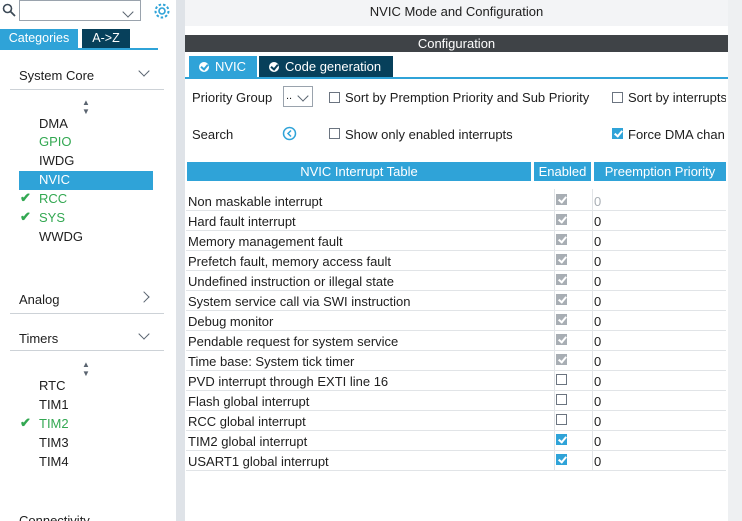  Describe the element at coordinates (56, 161) in the screenshot. I see `sidebar-item-iwdg: IWDG` at that location.